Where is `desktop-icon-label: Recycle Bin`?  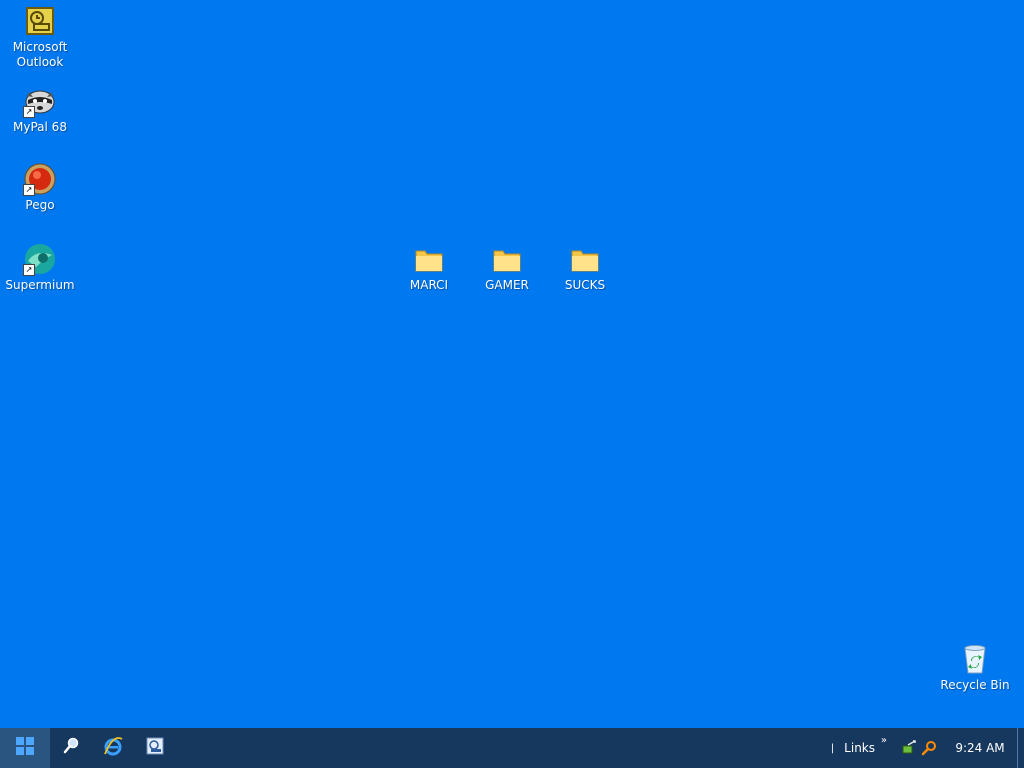 desktop-icon-label: Recycle Bin is located at coordinates (975, 685).